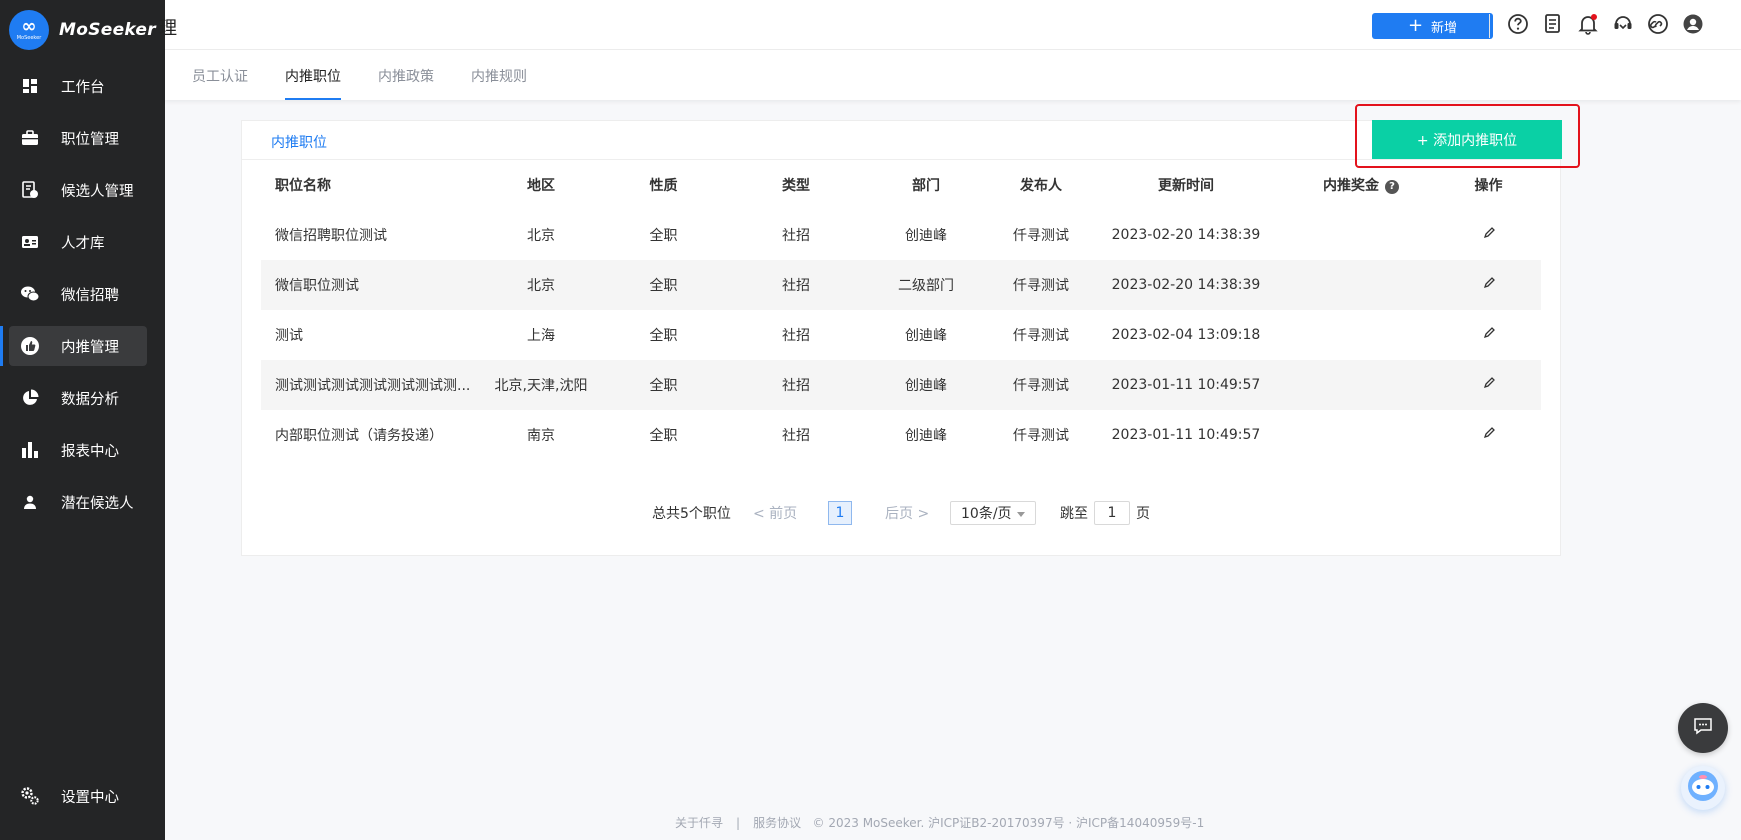  What do you see at coordinates (30, 502) in the screenshot?
I see `person-icon` at bounding box center [30, 502].